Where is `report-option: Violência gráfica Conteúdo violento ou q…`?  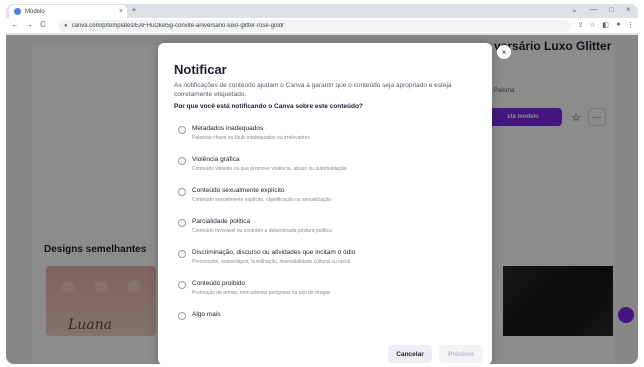 report-option: Violência gráfica Conteúdo violento ou q… is located at coordinates (328, 167).